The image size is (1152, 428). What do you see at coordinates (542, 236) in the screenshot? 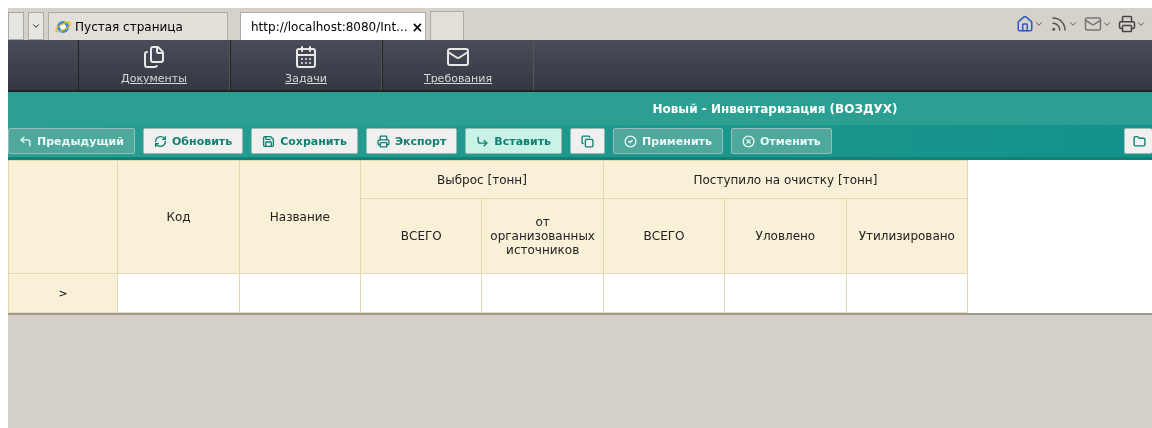
I see `column-header: от организованных источников` at bounding box center [542, 236].